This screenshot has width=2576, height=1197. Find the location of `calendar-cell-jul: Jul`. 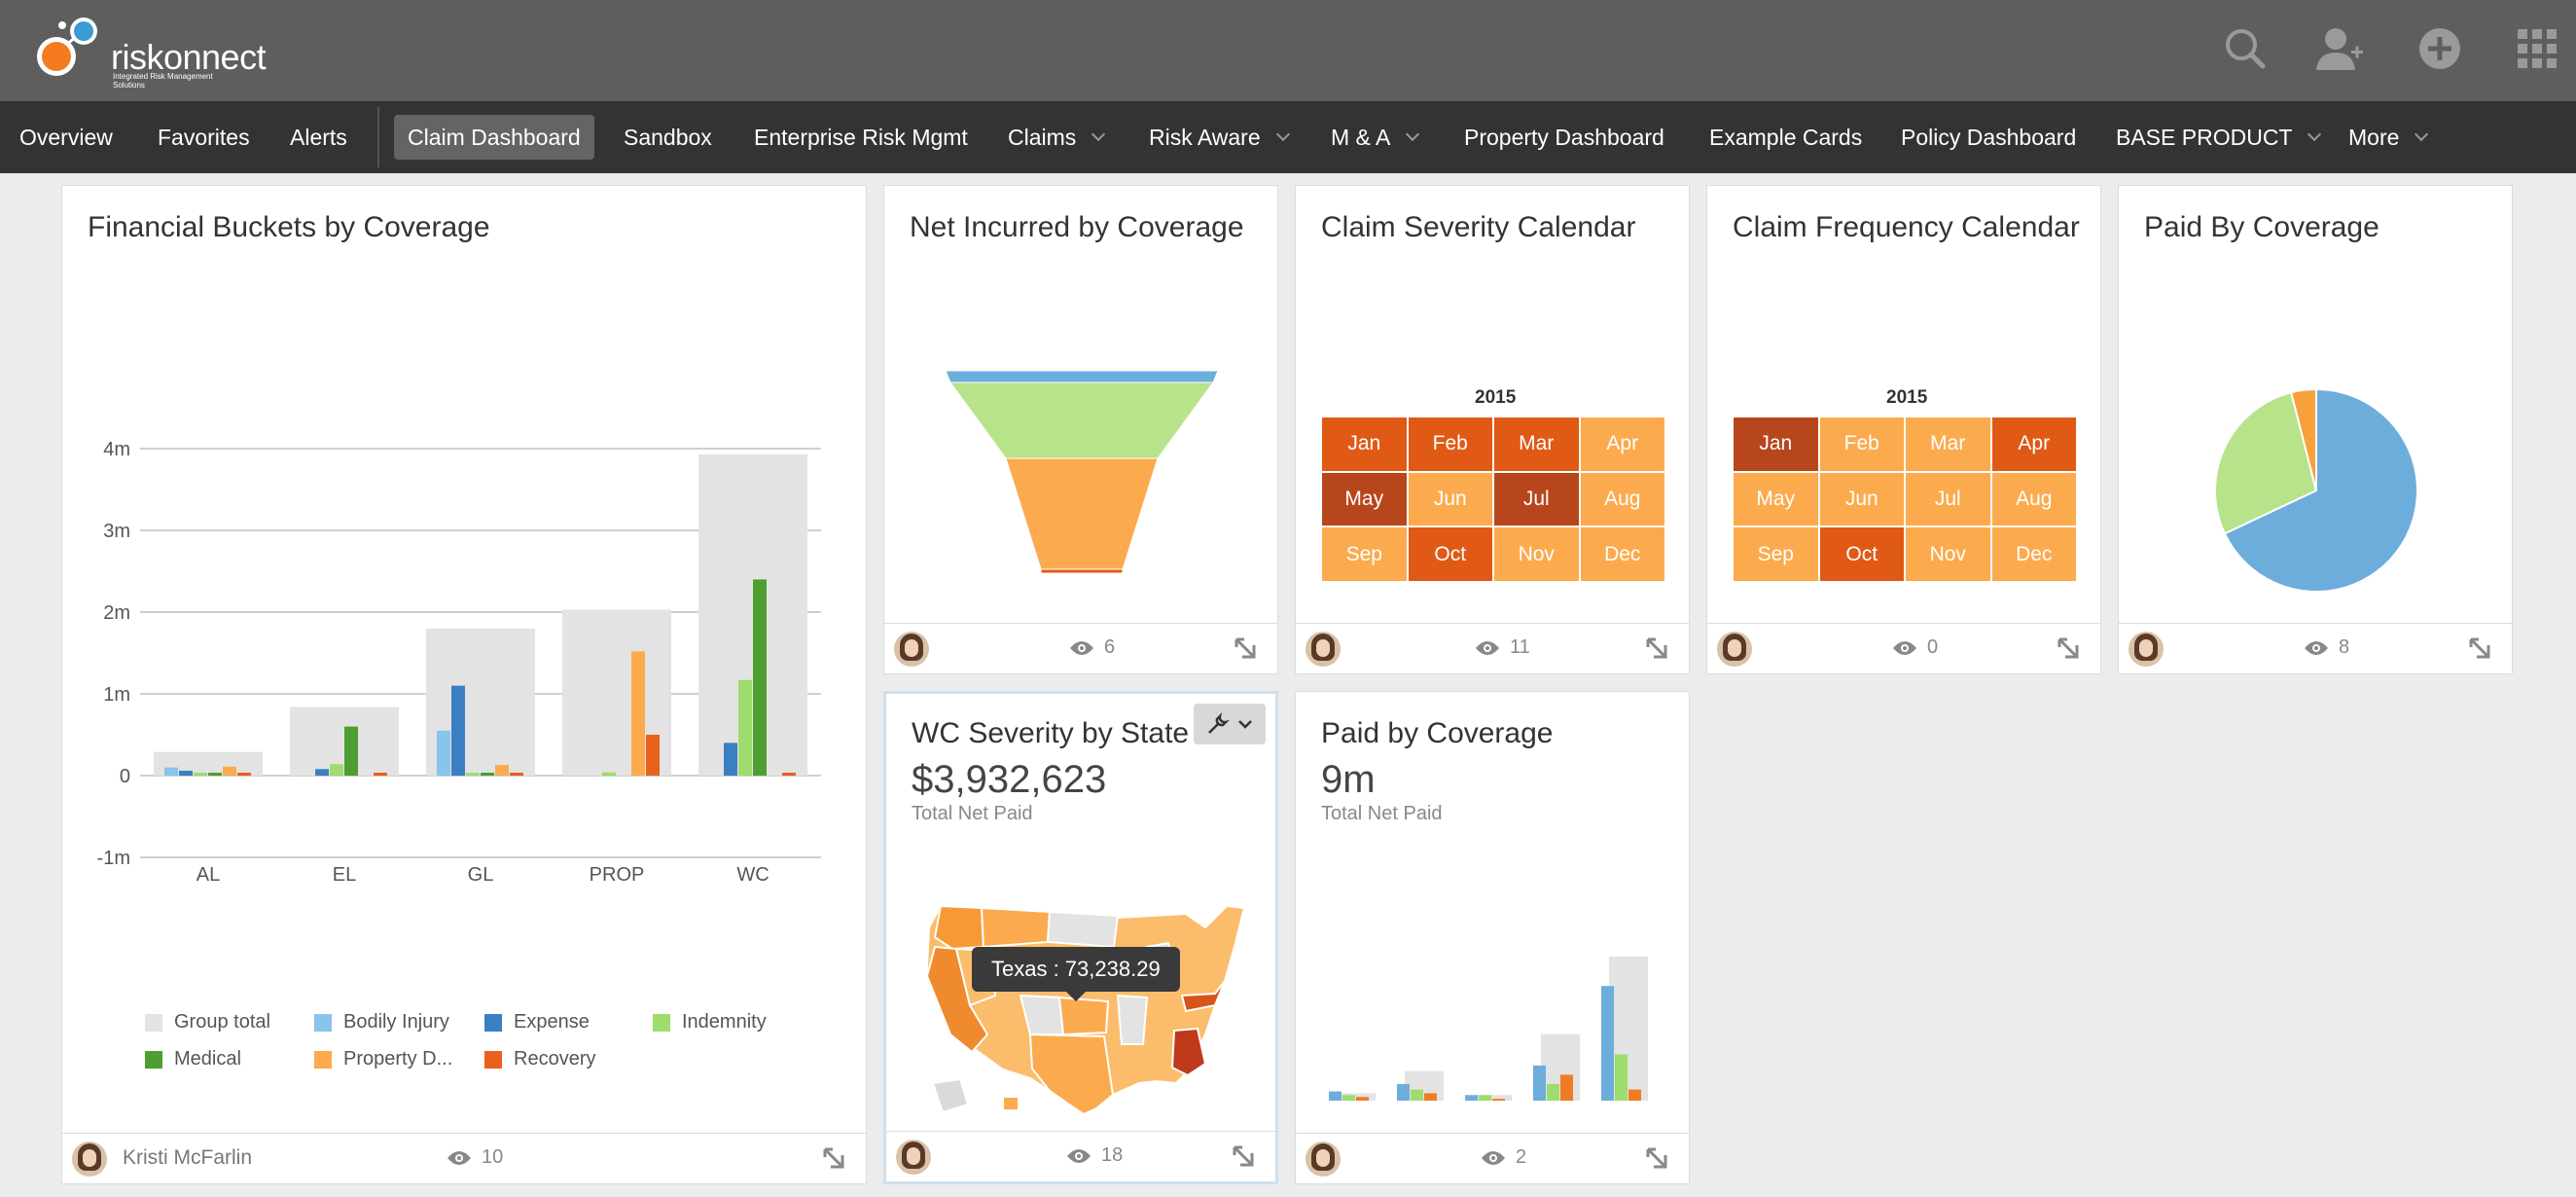

calendar-cell-jul: Jul is located at coordinates (1948, 499).